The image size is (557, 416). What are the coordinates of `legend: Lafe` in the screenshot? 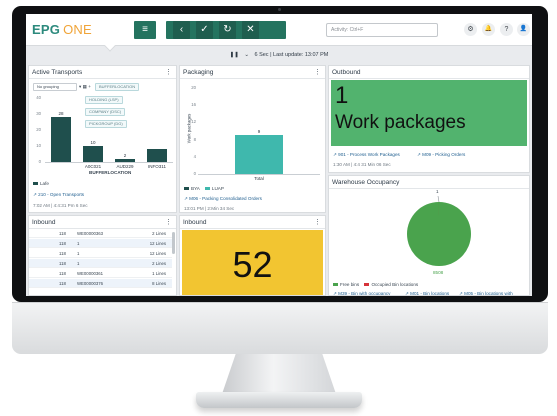 It's located at (41, 183).